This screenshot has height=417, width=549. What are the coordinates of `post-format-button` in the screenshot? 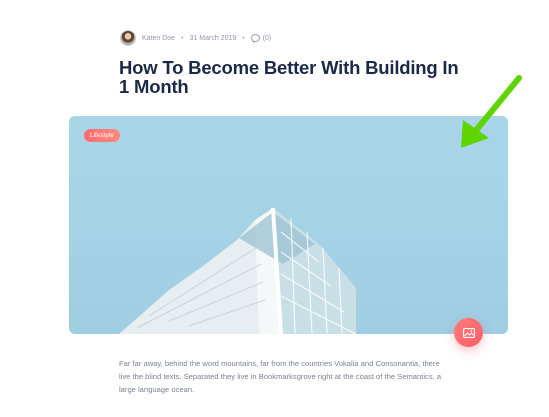 It's located at (468, 332).